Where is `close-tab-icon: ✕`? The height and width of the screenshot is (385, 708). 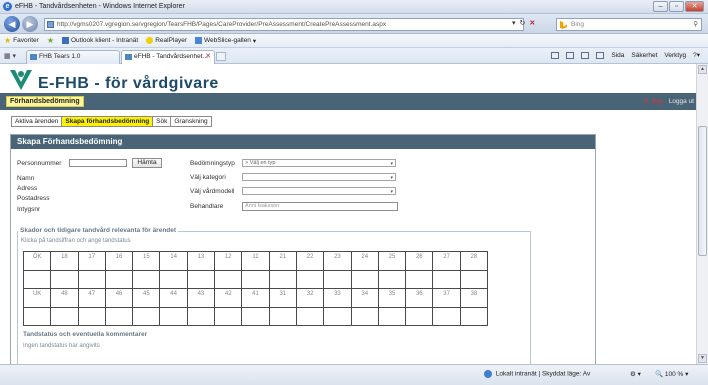
close-tab-icon: ✕ is located at coordinates (208, 57).